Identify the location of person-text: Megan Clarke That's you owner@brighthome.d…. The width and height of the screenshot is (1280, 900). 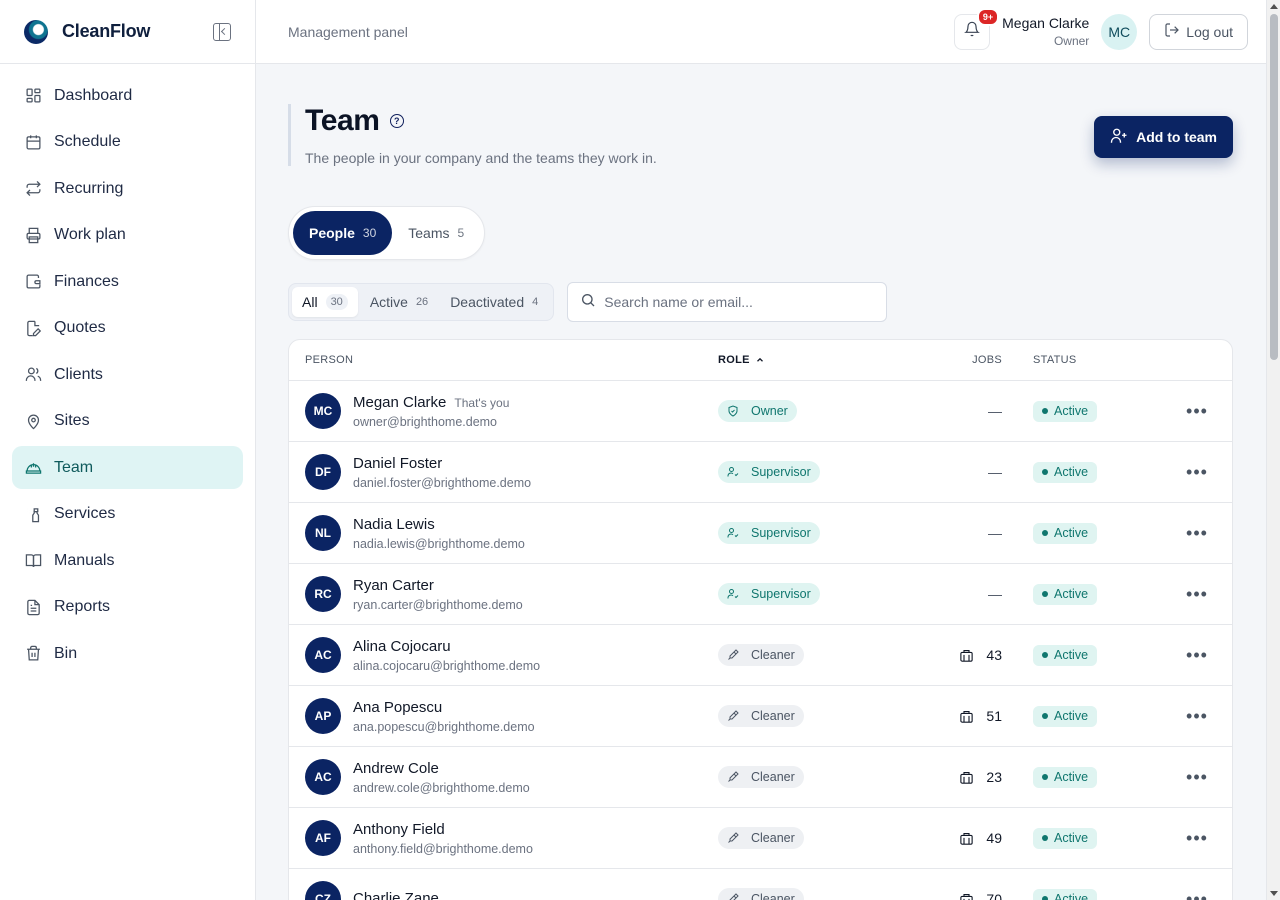
(431, 411).